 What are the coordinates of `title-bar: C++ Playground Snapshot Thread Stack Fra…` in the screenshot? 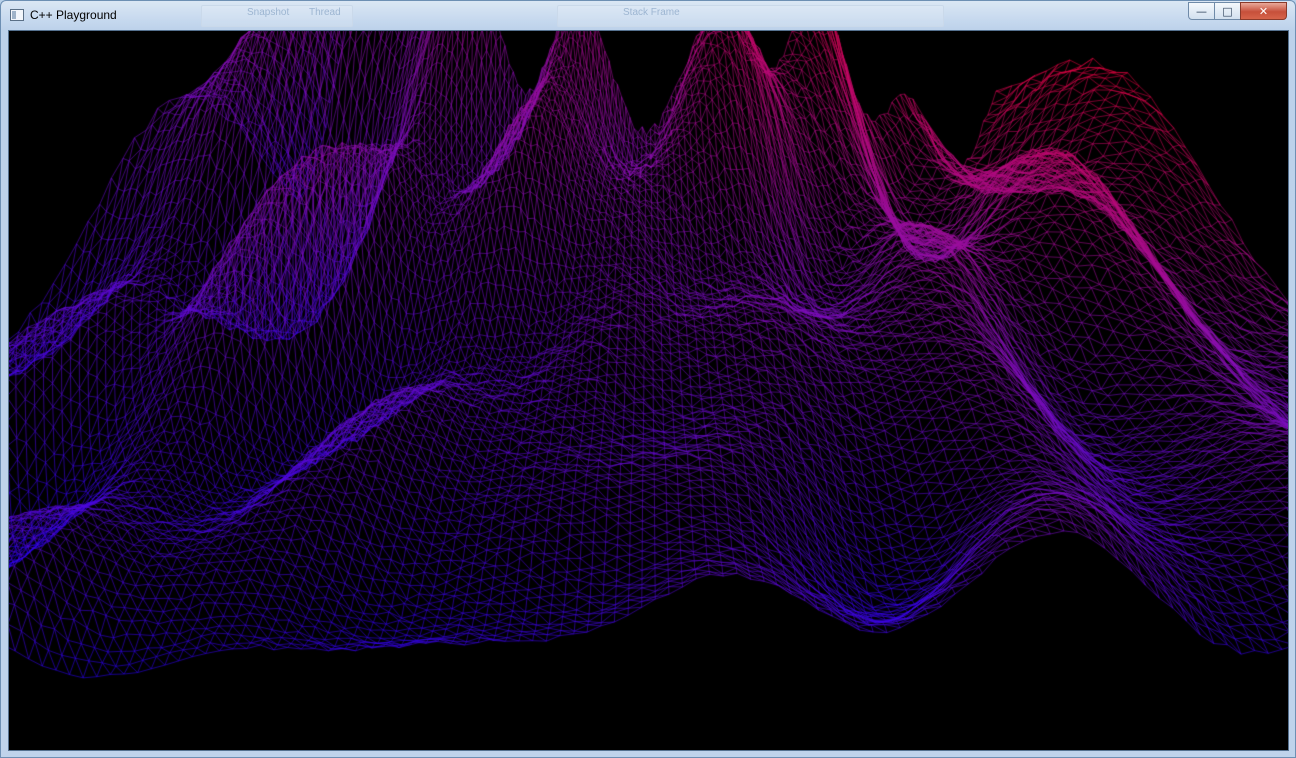 It's located at (648, 16).